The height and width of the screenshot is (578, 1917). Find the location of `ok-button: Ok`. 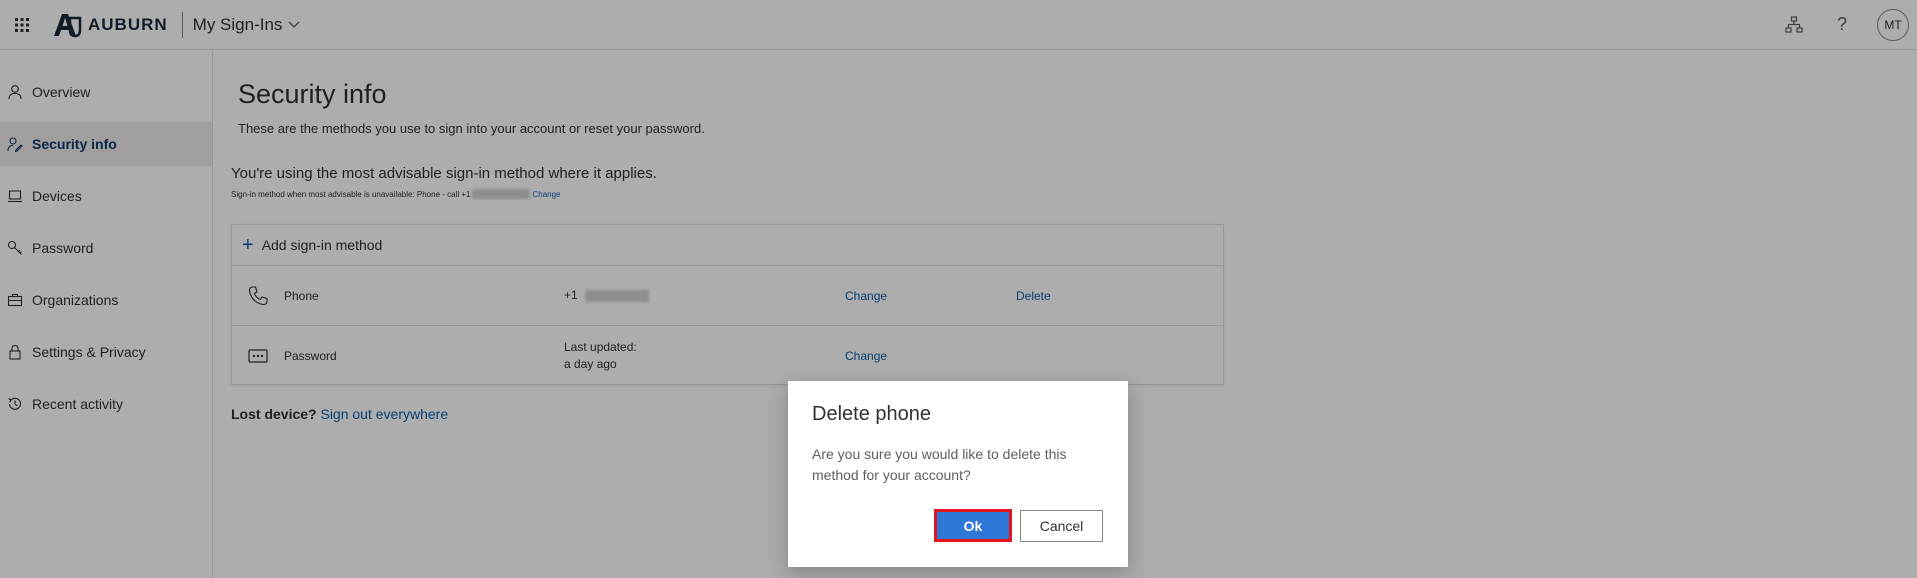

ok-button: Ok is located at coordinates (973, 525).